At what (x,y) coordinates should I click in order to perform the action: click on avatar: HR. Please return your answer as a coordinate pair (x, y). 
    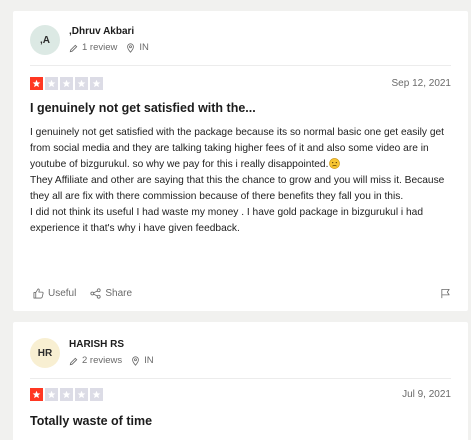
    Looking at the image, I should click on (45, 353).